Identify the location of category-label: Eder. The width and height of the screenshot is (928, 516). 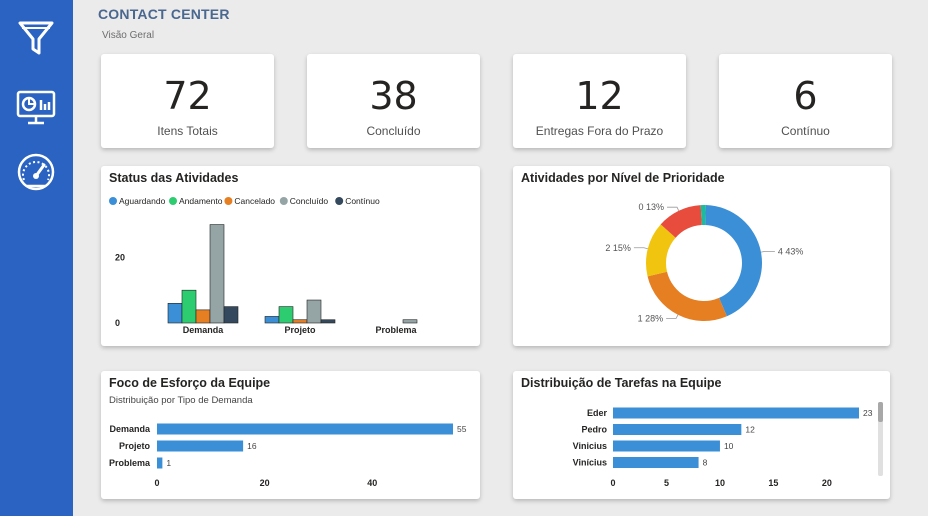
(597, 413).